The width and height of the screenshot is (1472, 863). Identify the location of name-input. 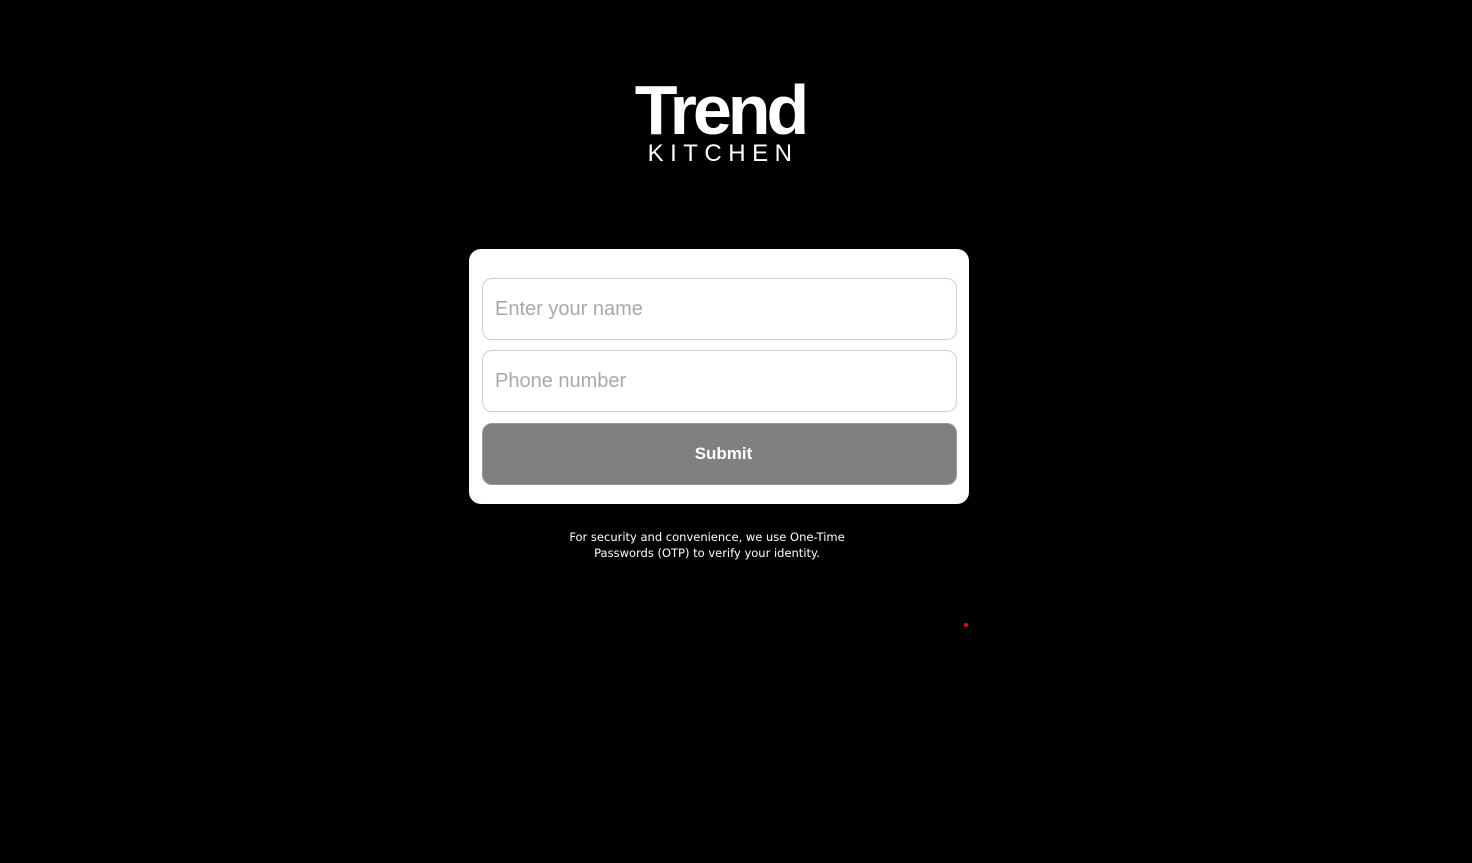
(719, 309).